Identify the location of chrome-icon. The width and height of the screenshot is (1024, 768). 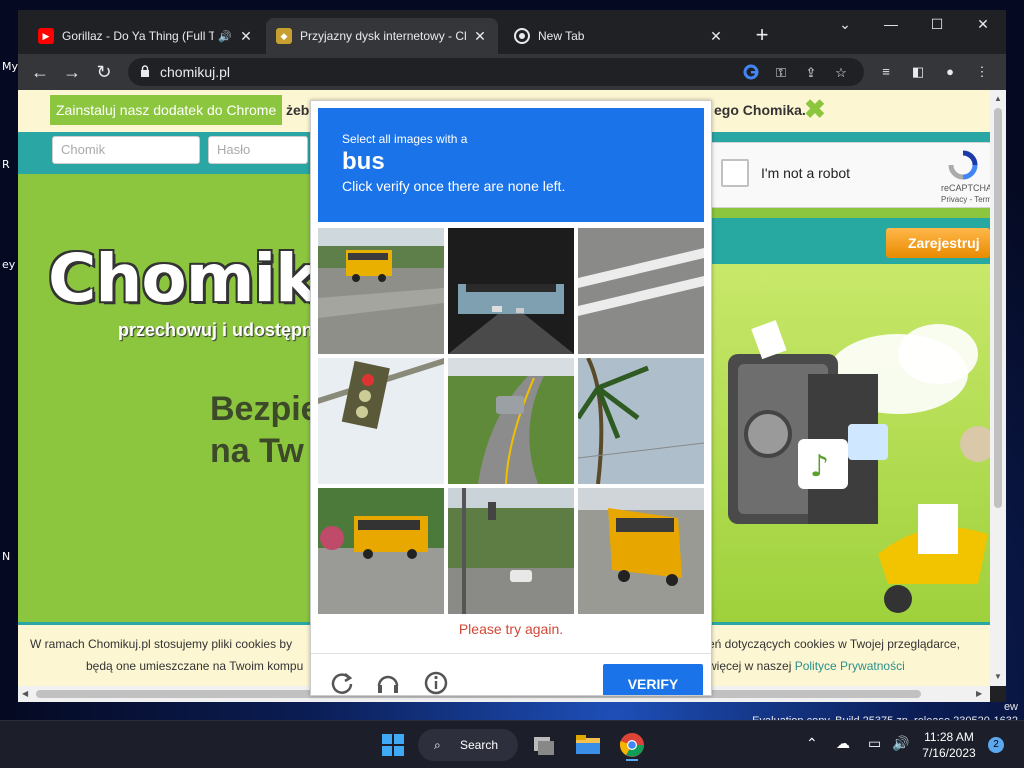
(522, 36).